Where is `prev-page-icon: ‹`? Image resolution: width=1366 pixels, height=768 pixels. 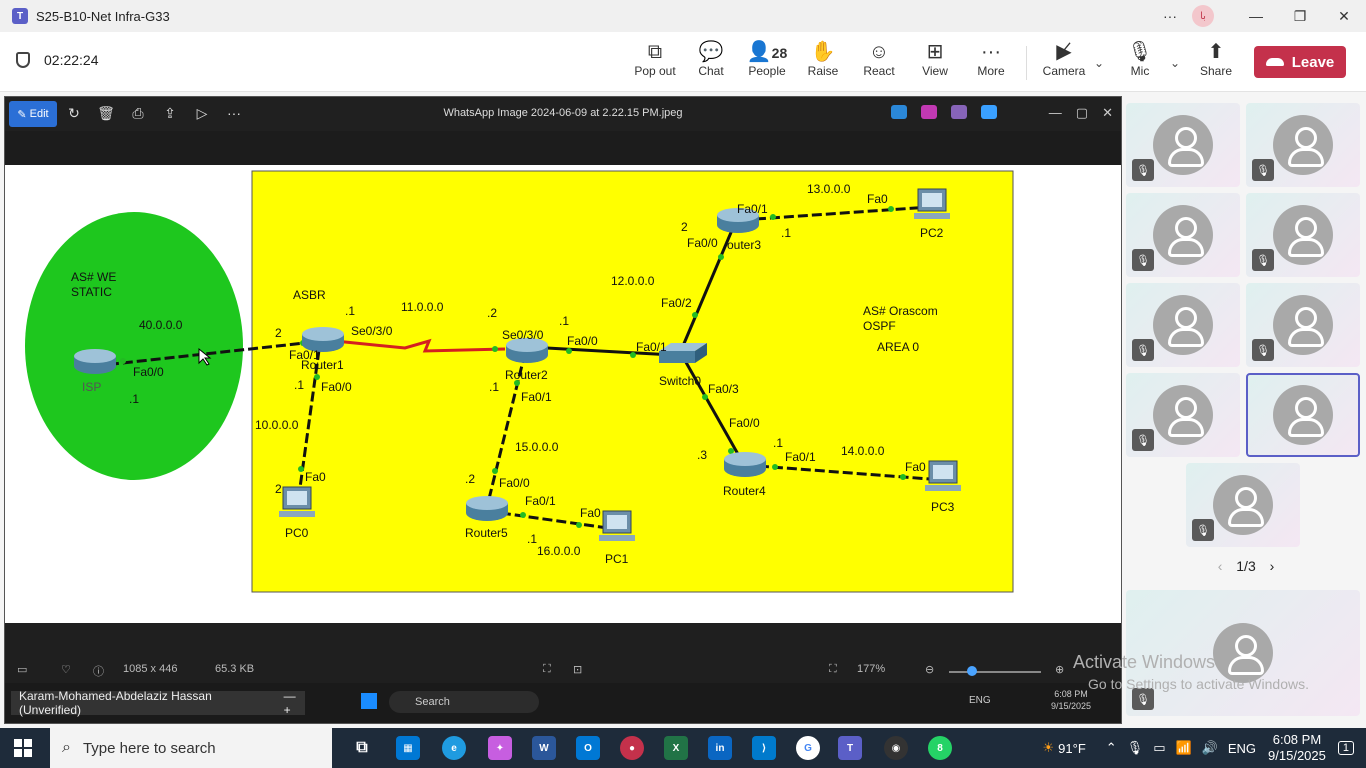 prev-page-icon: ‹ is located at coordinates (1220, 566).